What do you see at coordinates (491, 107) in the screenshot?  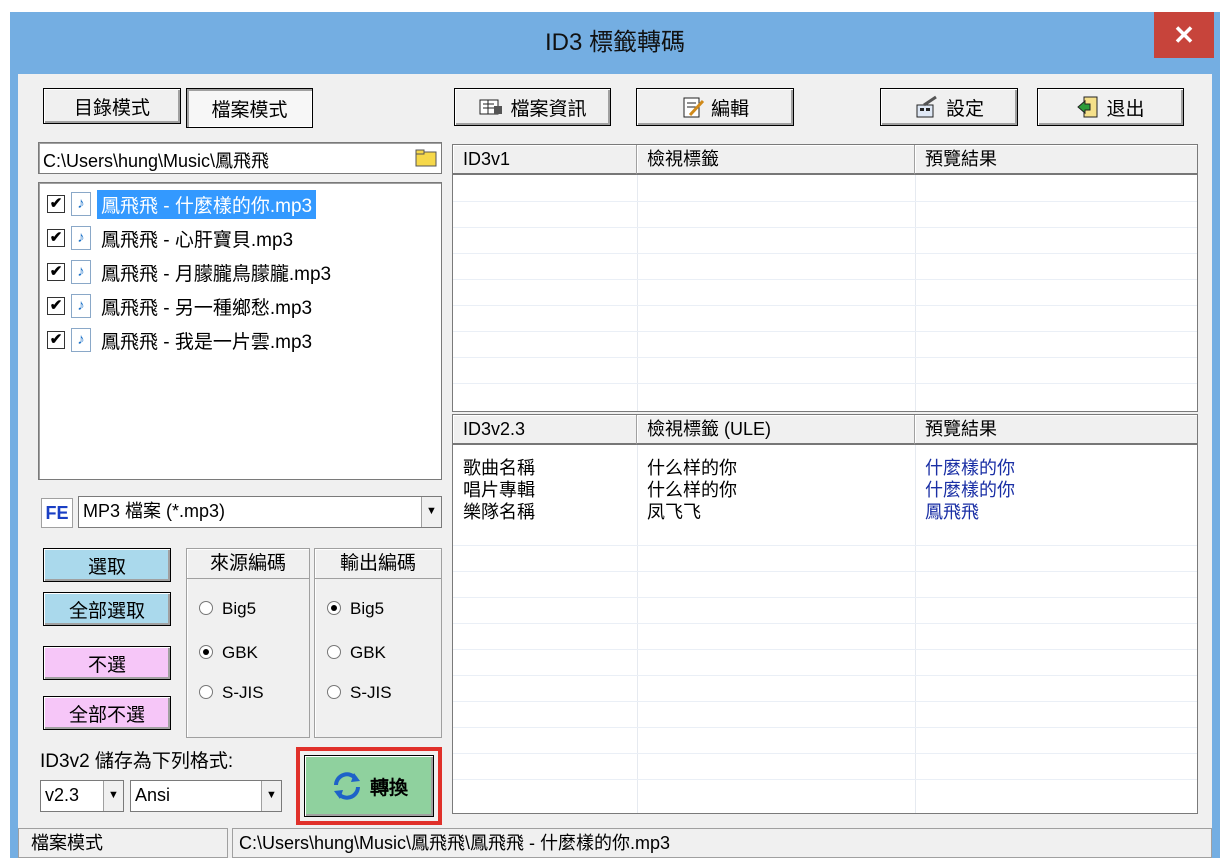 I see `file-info-icon` at bounding box center [491, 107].